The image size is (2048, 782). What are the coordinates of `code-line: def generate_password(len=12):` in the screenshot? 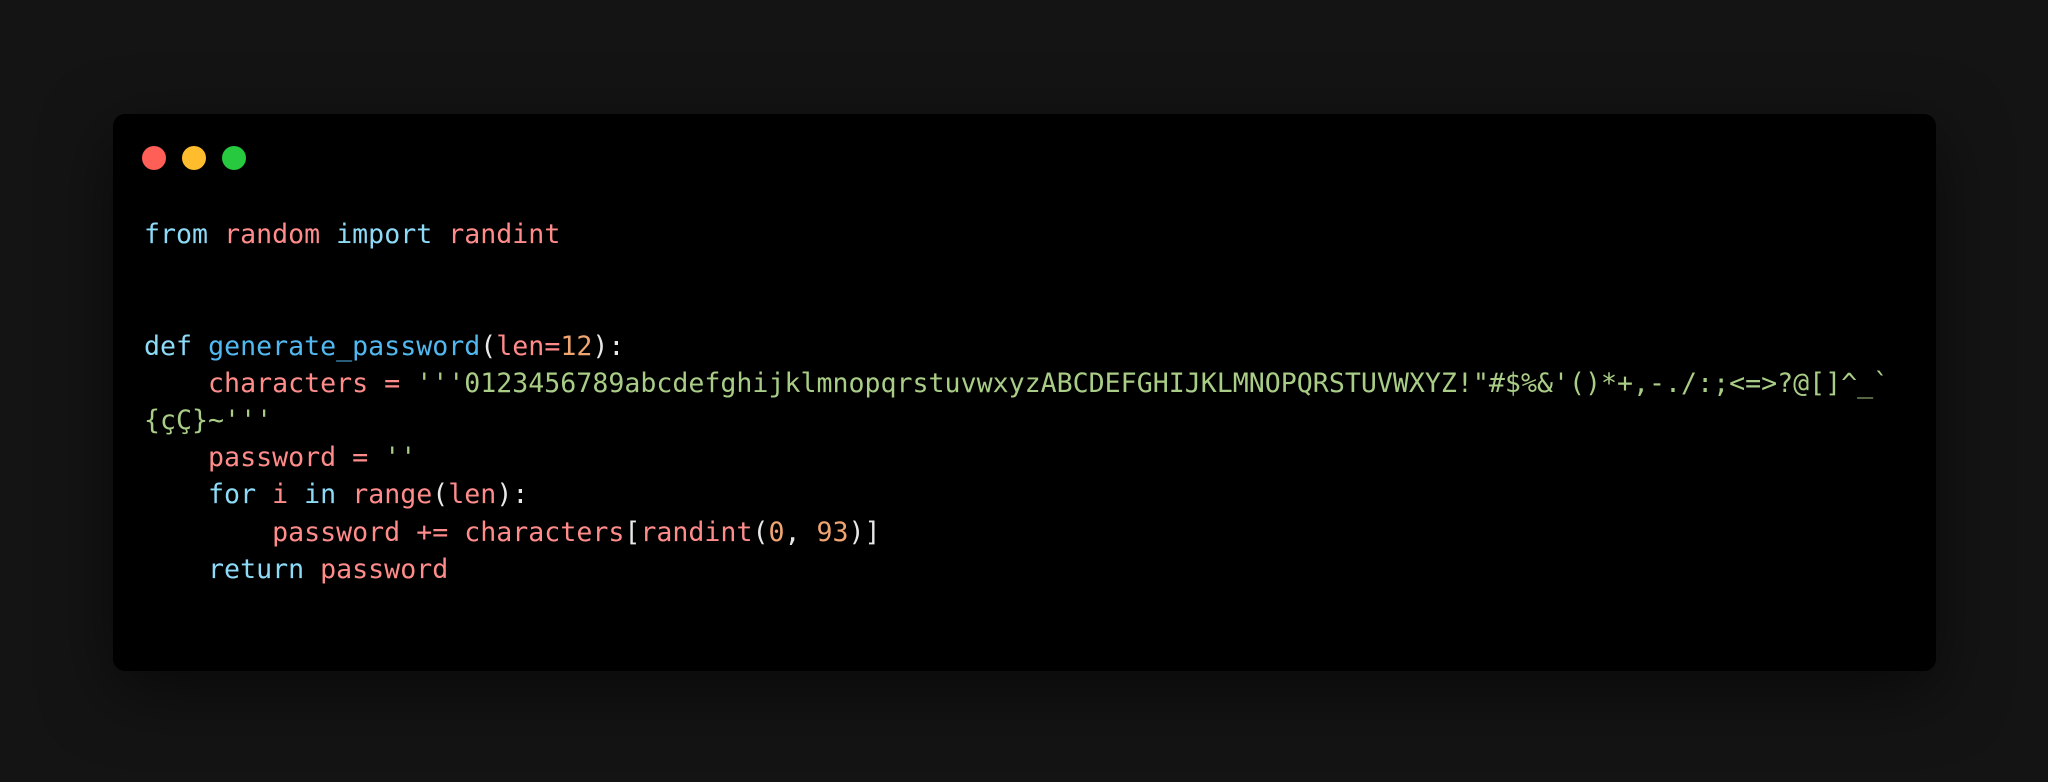 It's located at (384, 346).